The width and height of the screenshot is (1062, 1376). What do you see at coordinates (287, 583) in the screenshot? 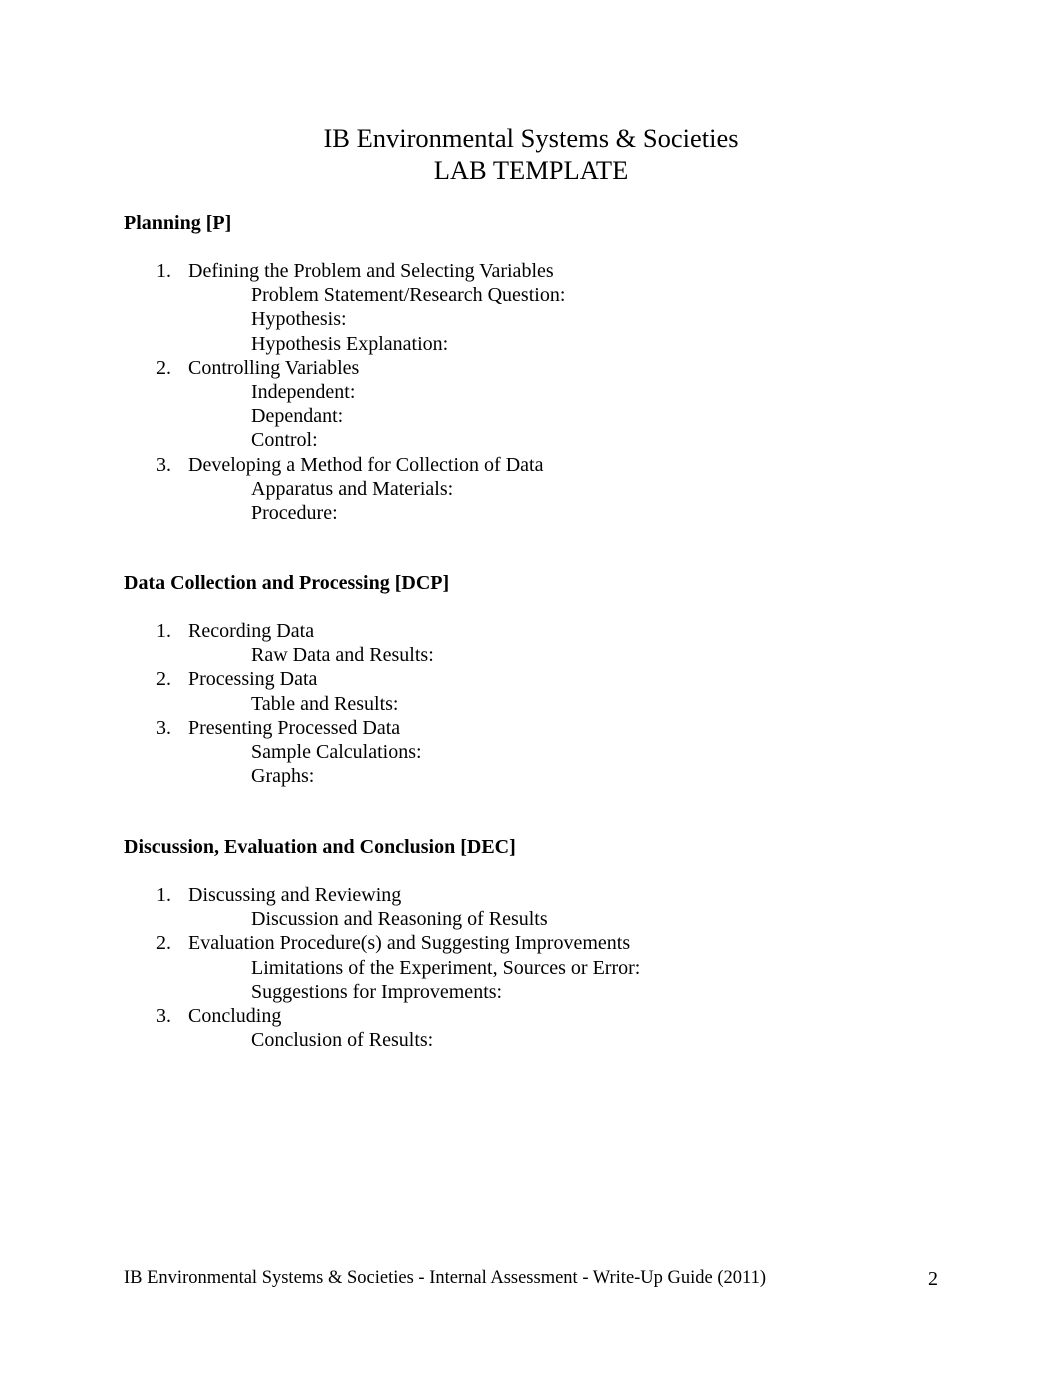
I see `section-heading-dcp: Data Collection and Processing [DCP]` at bounding box center [287, 583].